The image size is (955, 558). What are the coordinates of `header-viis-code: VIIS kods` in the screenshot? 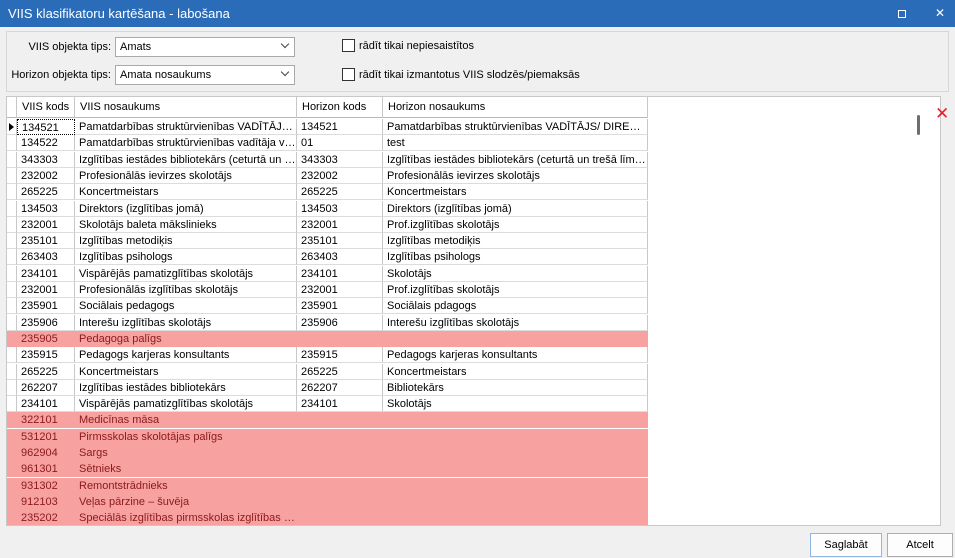 It's located at (46, 107).